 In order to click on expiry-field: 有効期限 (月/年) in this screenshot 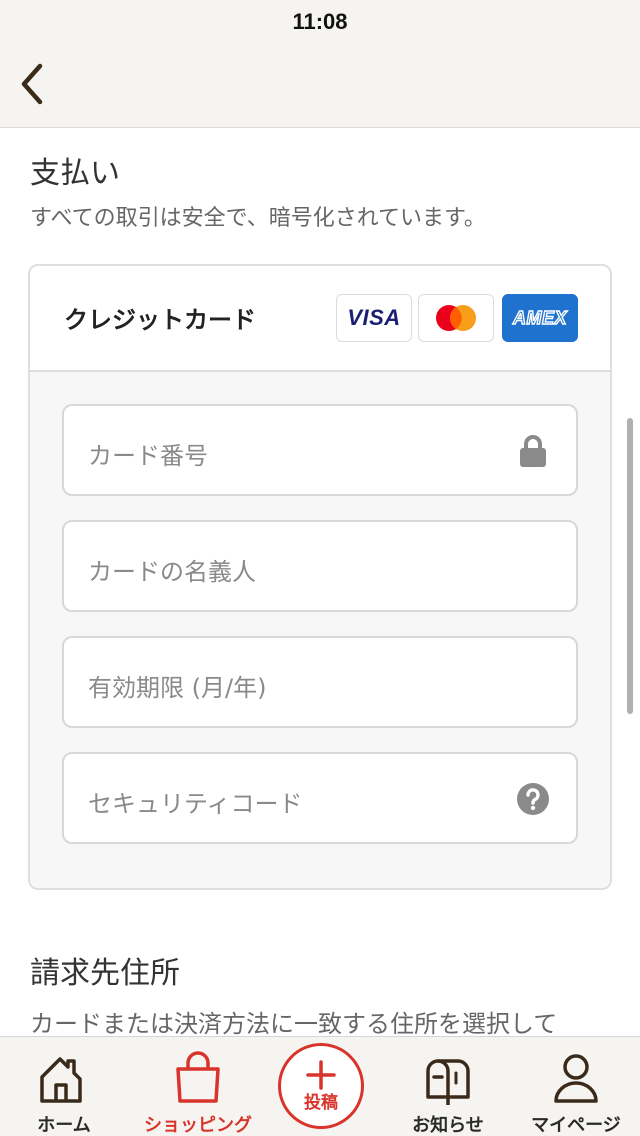, I will do `click(320, 682)`.